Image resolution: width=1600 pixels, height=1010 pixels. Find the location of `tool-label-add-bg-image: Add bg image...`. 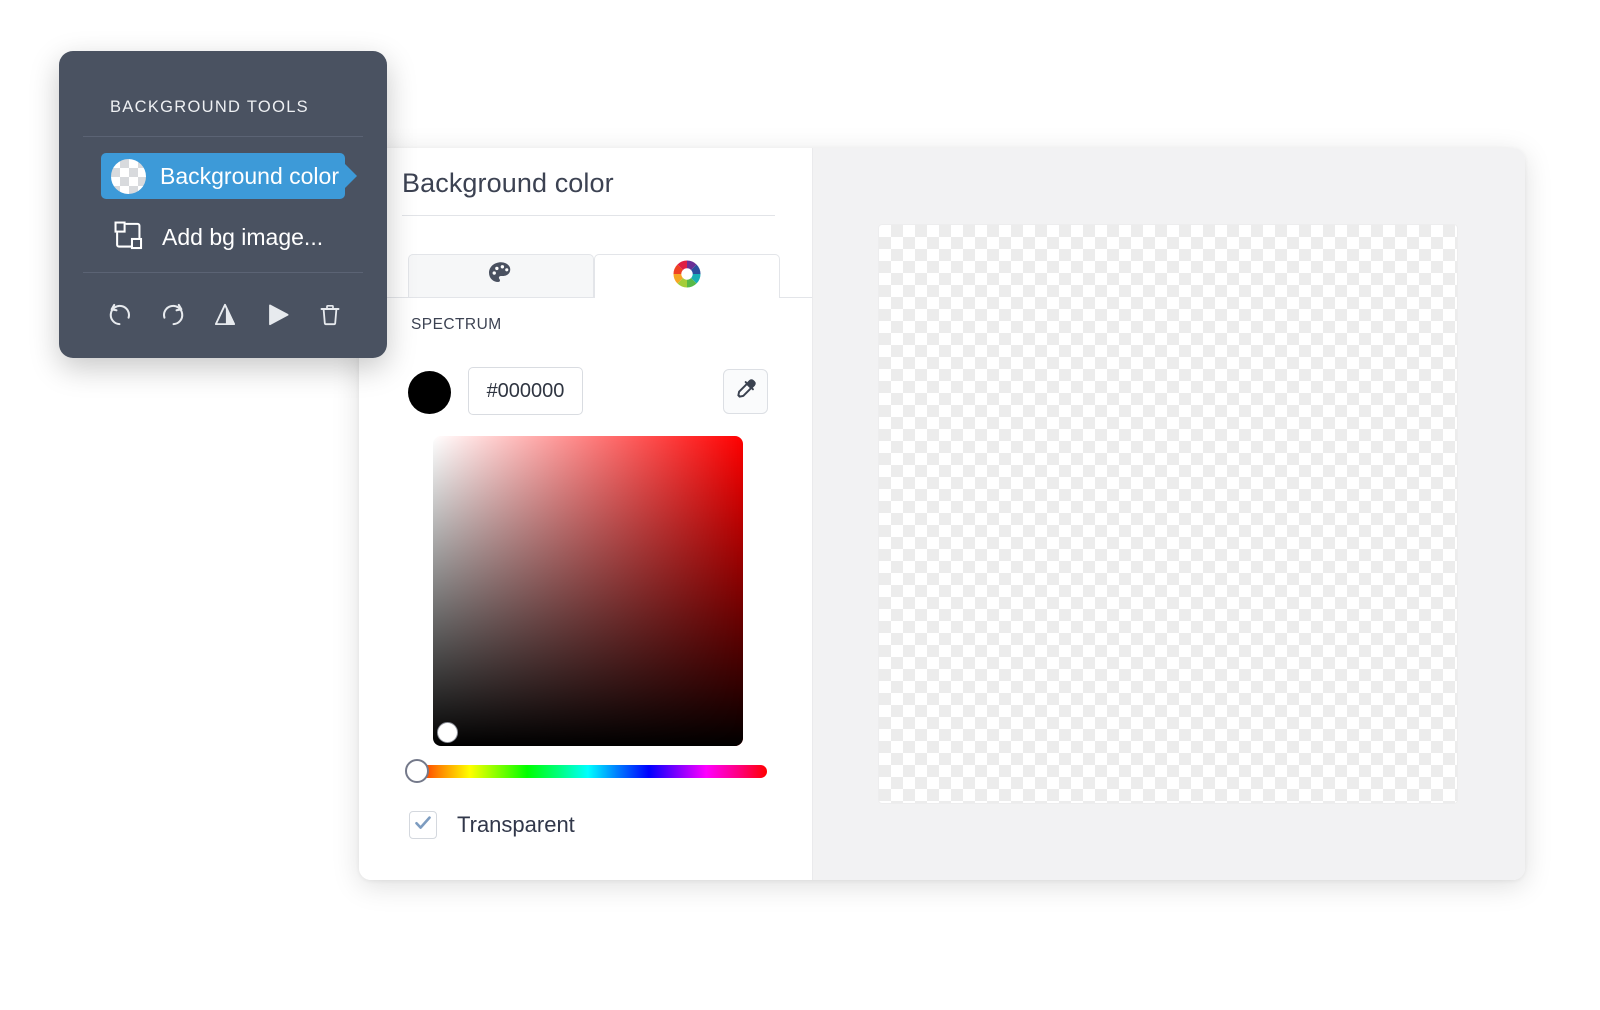

tool-label-add-bg-image: Add bg image... is located at coordinates (243, 236).